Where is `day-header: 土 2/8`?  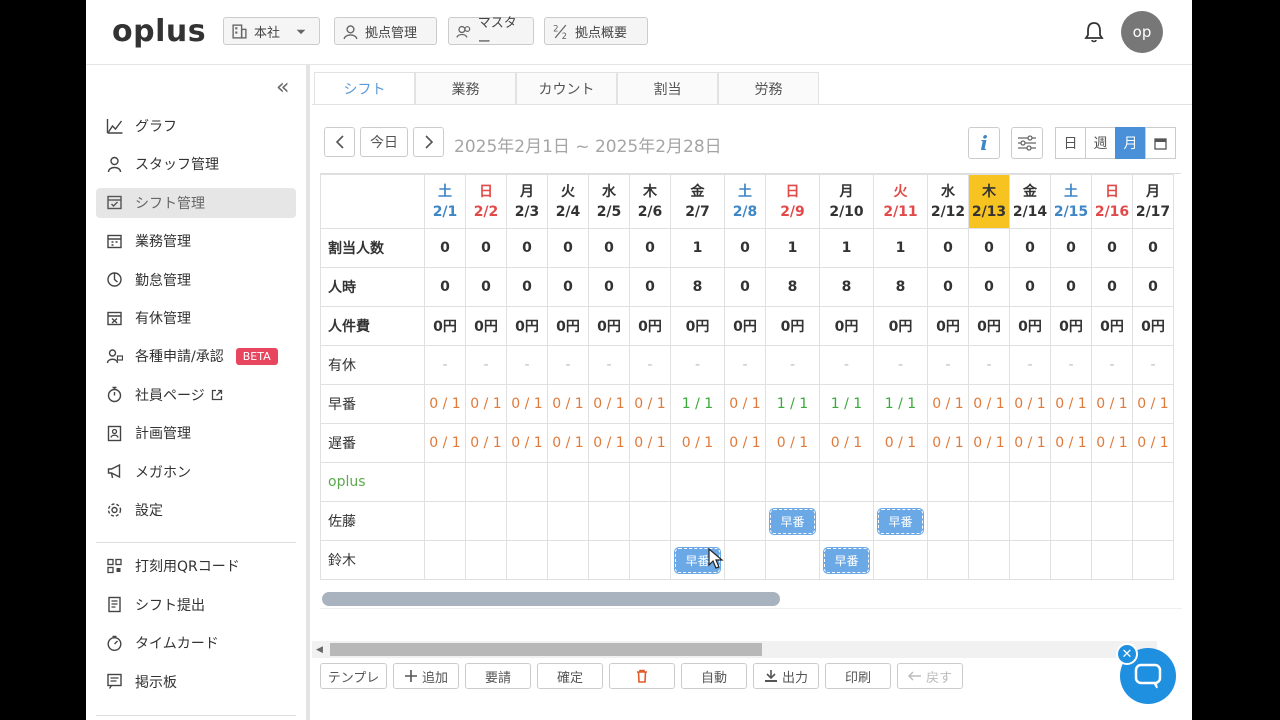
day-header: 土 2/8 is located at coordinates (745, 201).